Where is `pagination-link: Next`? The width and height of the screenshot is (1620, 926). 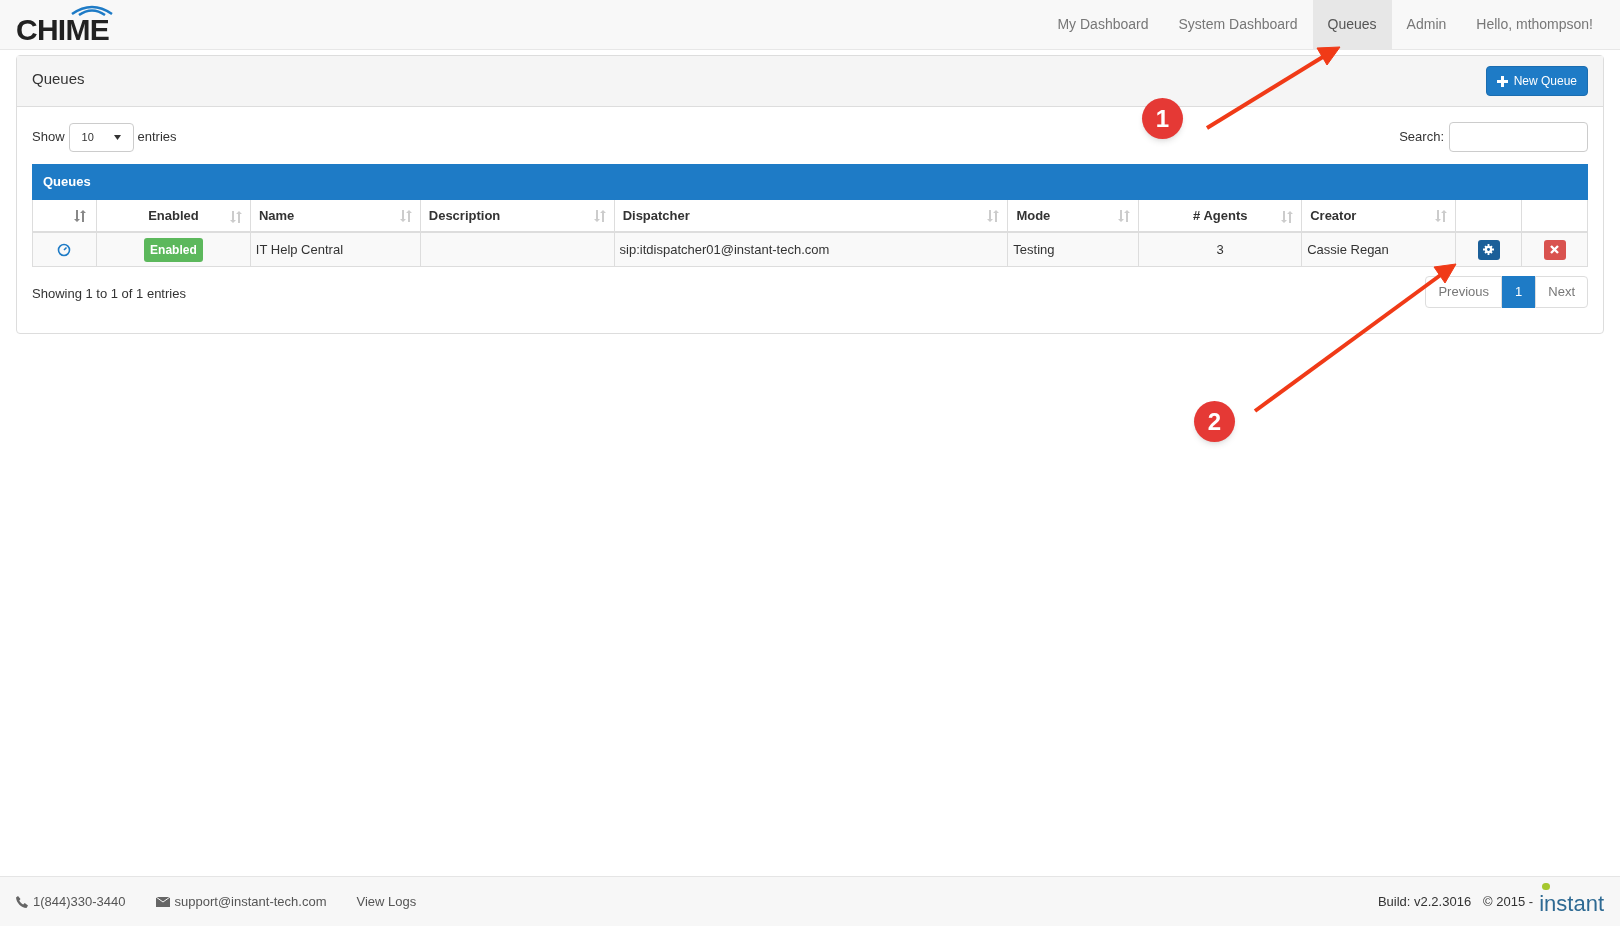 pagination-link: Next is located at coordinates (1561, 292).